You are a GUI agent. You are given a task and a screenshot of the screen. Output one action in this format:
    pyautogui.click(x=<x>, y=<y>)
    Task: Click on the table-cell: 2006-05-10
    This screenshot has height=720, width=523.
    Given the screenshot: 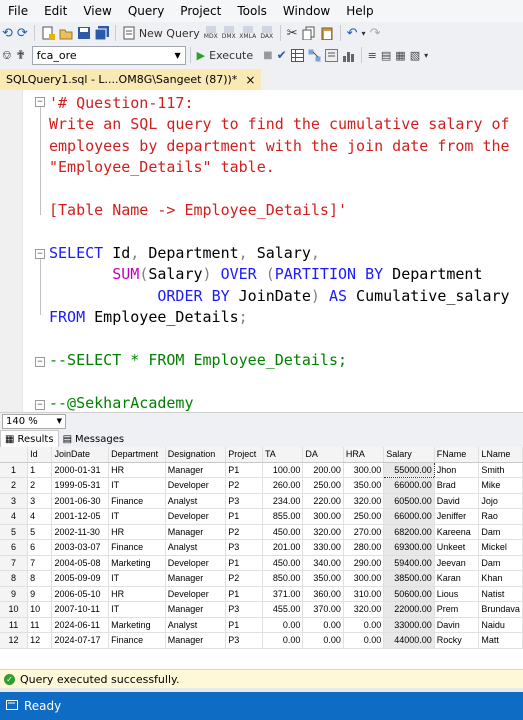 What is the action you would take?
    pyautogui.click(x=80, y=594)
    